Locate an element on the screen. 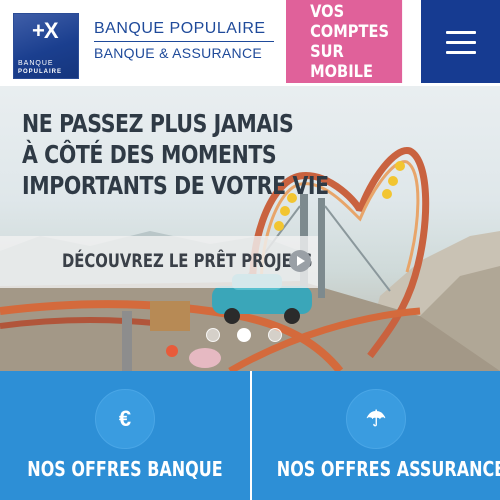 Image resolution: width=500 pixels, height=500 pixels. logo-text-line1: BANQUE is located at coordinates (36, 63).